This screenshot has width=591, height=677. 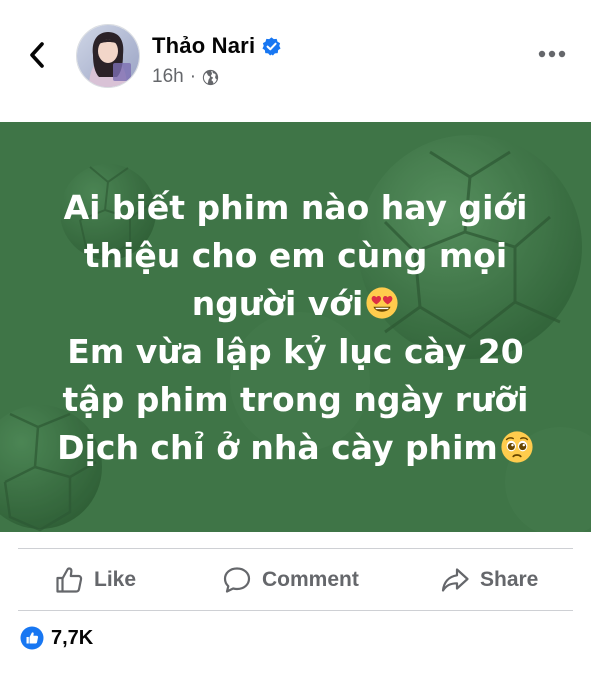 I want to click on share-button: Share, so click(x=489, y=580).